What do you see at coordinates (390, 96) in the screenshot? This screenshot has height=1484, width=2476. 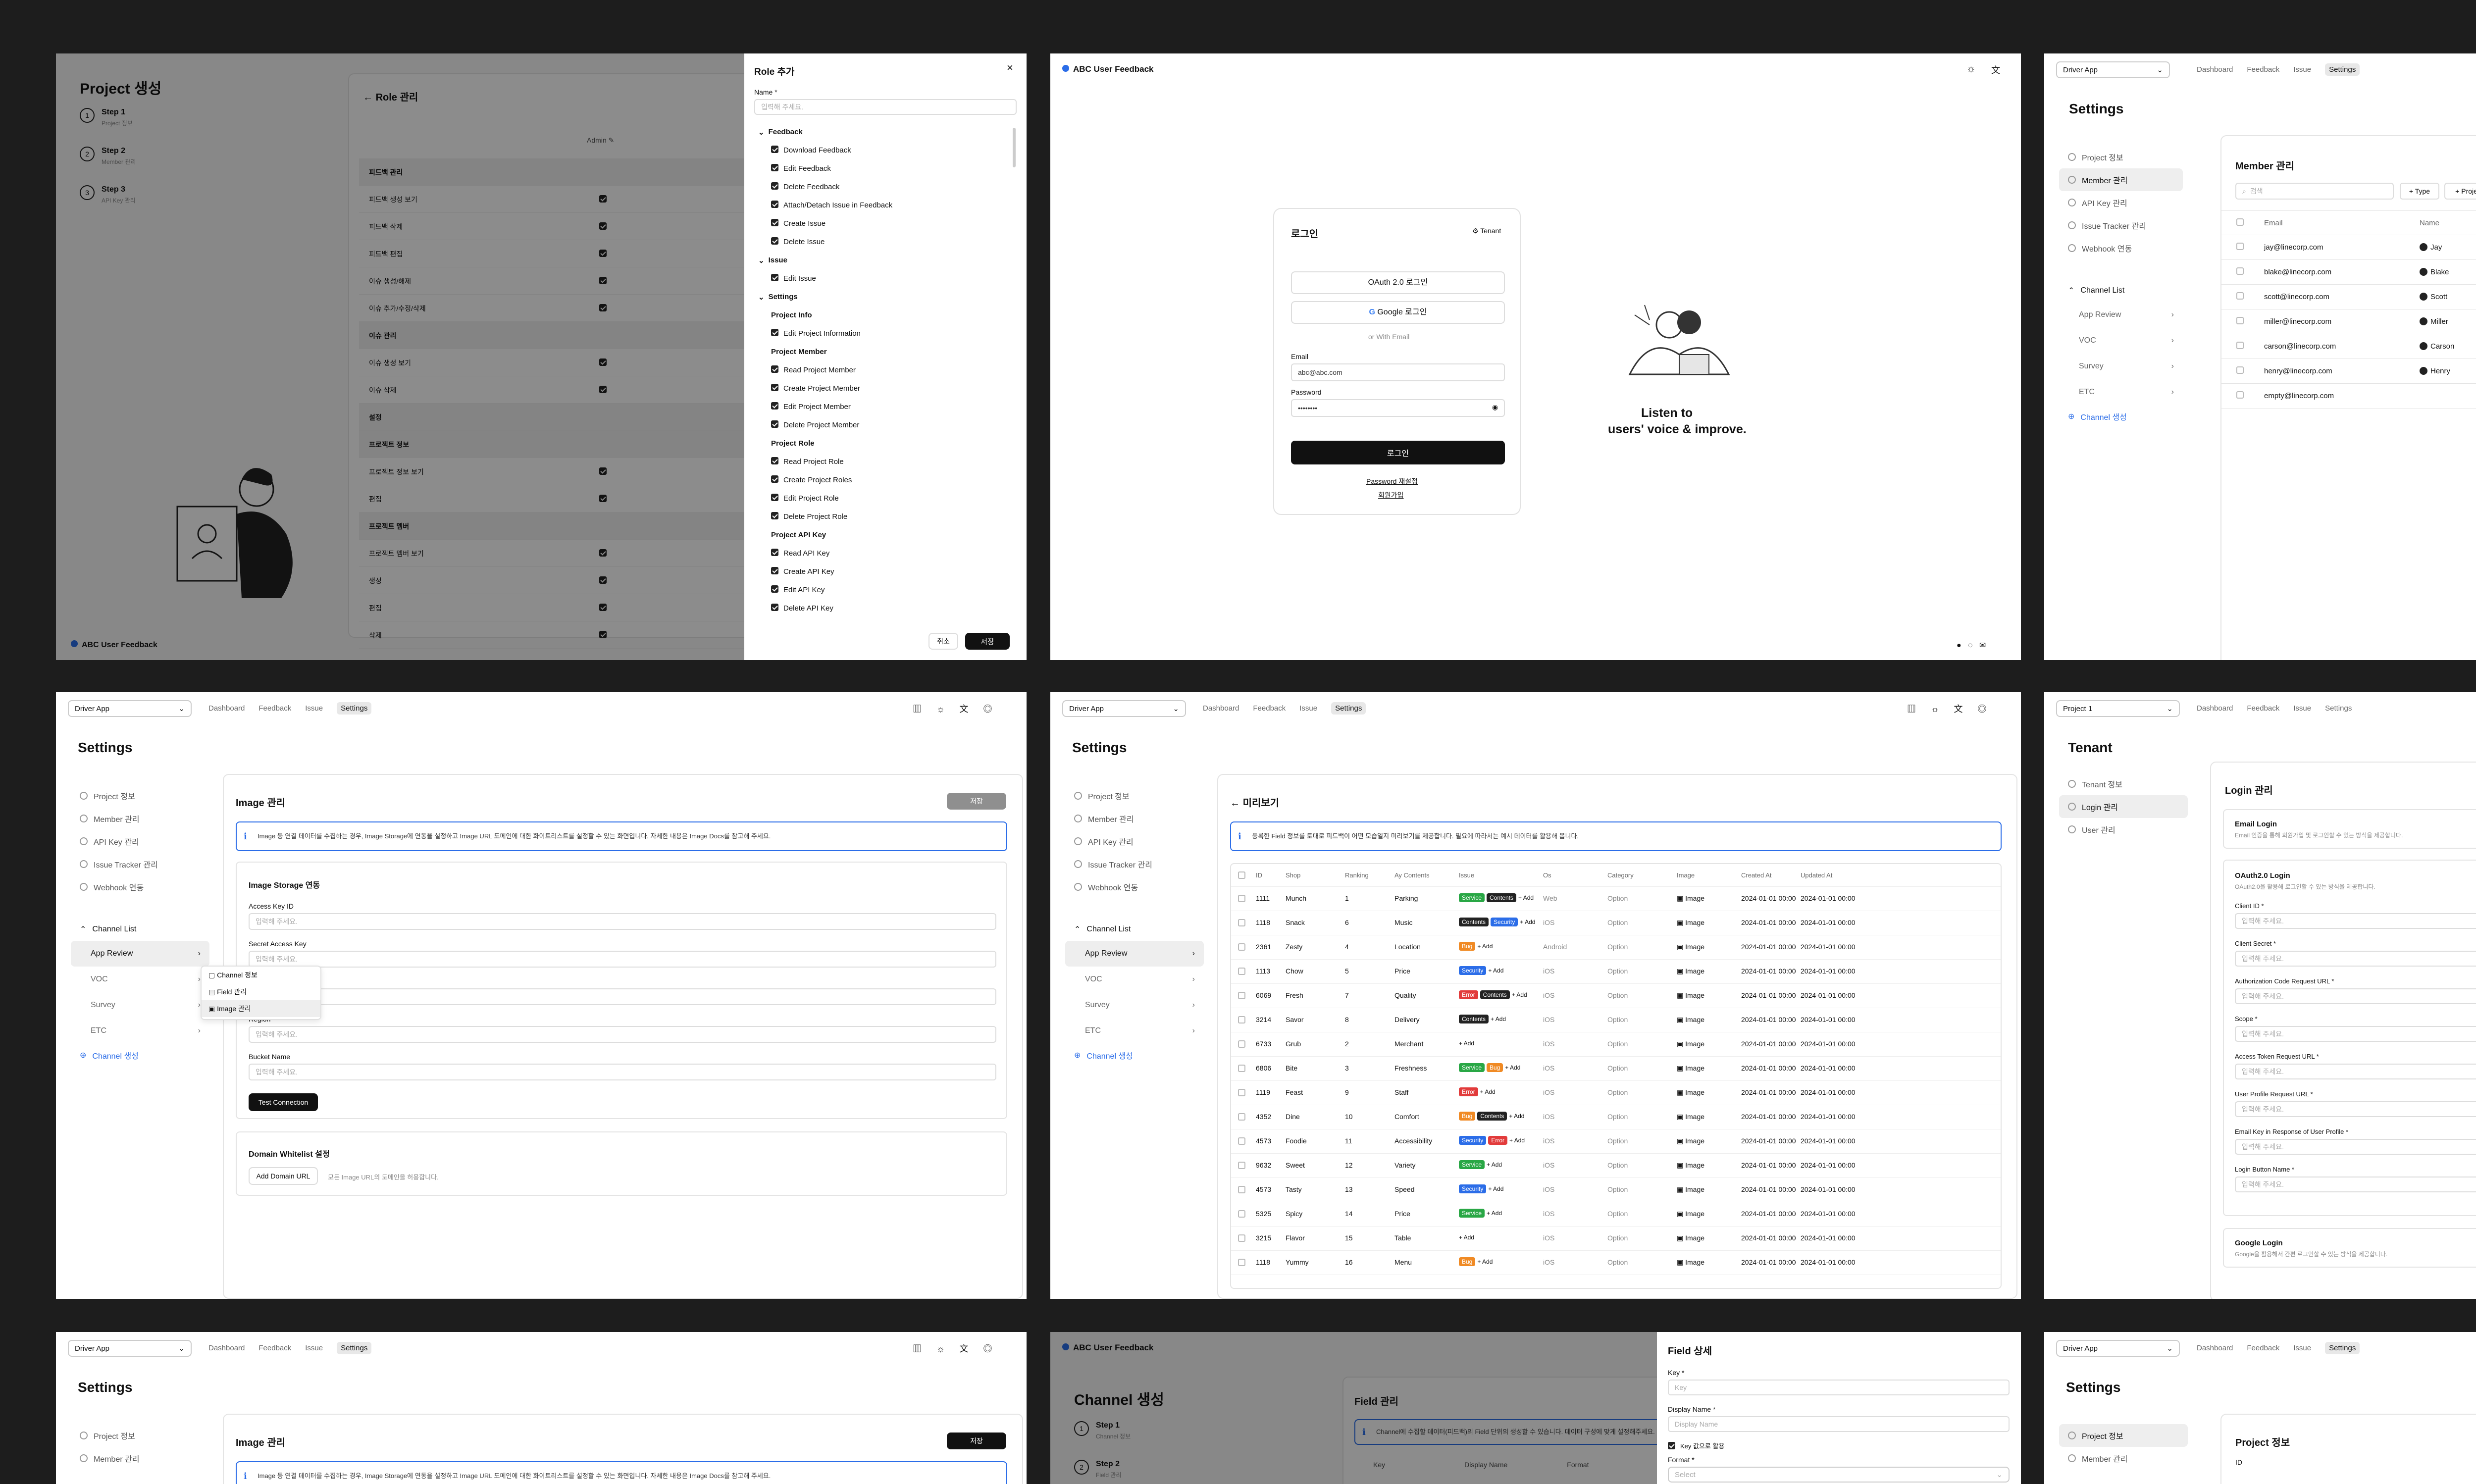 I see `back-link: ← Role 관리` at bounding box center [390, 96].